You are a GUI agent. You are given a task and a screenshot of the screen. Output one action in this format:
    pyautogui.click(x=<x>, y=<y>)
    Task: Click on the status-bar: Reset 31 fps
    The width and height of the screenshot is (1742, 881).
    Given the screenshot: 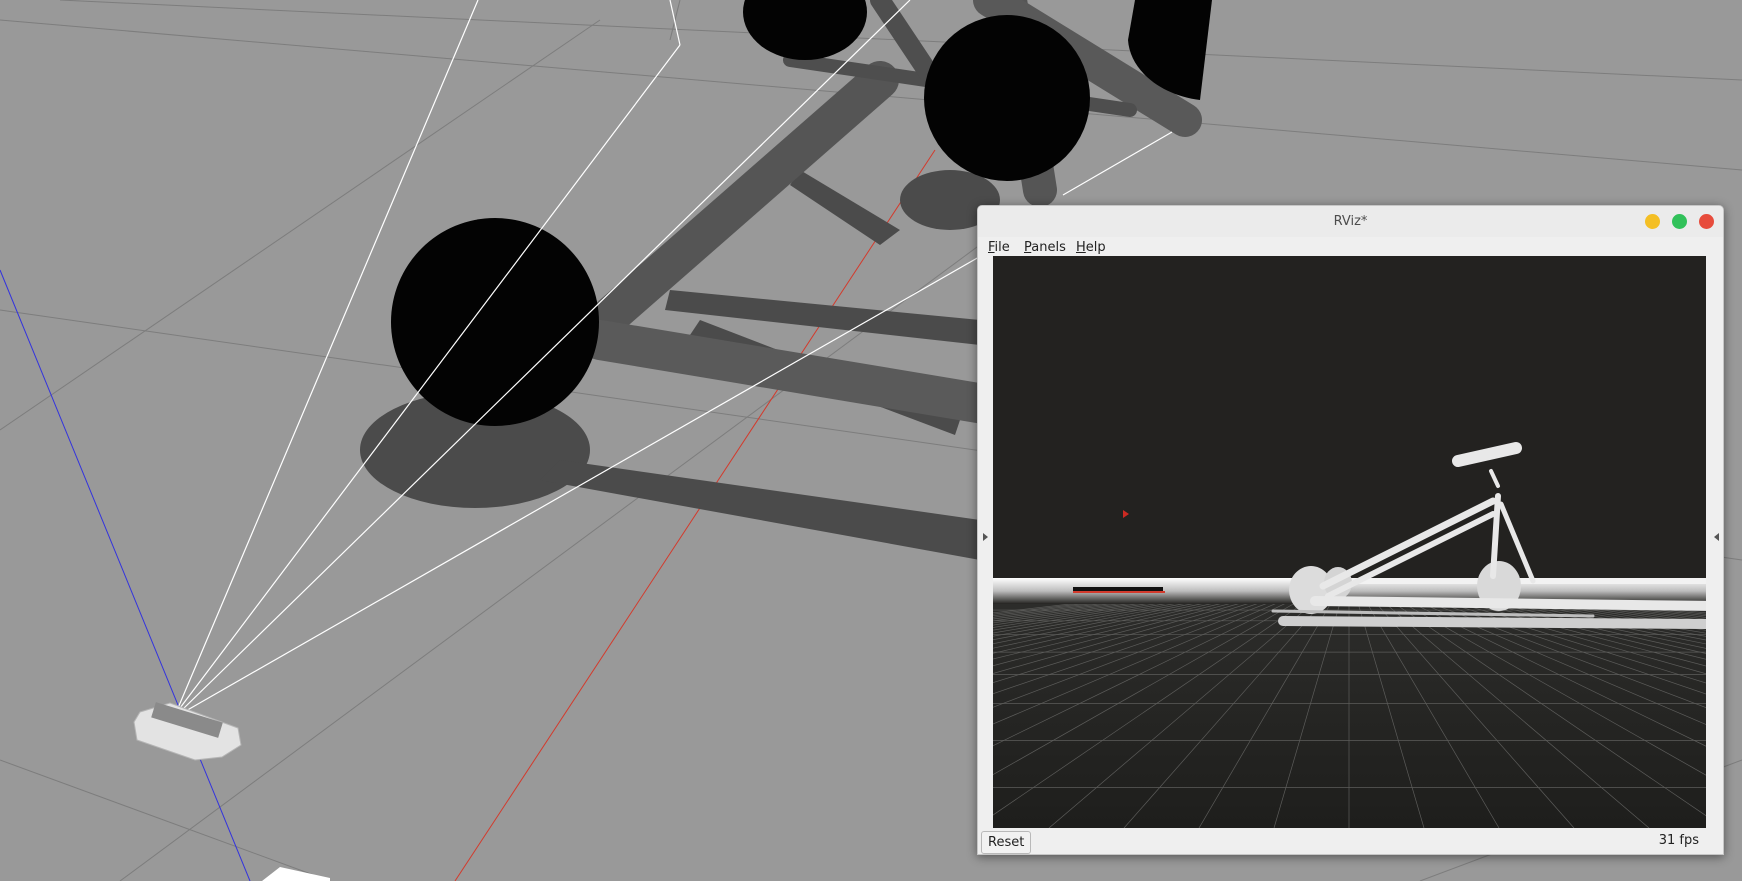 What is the action you would take?
    pyautogui.click(x=1350, y=841)
    